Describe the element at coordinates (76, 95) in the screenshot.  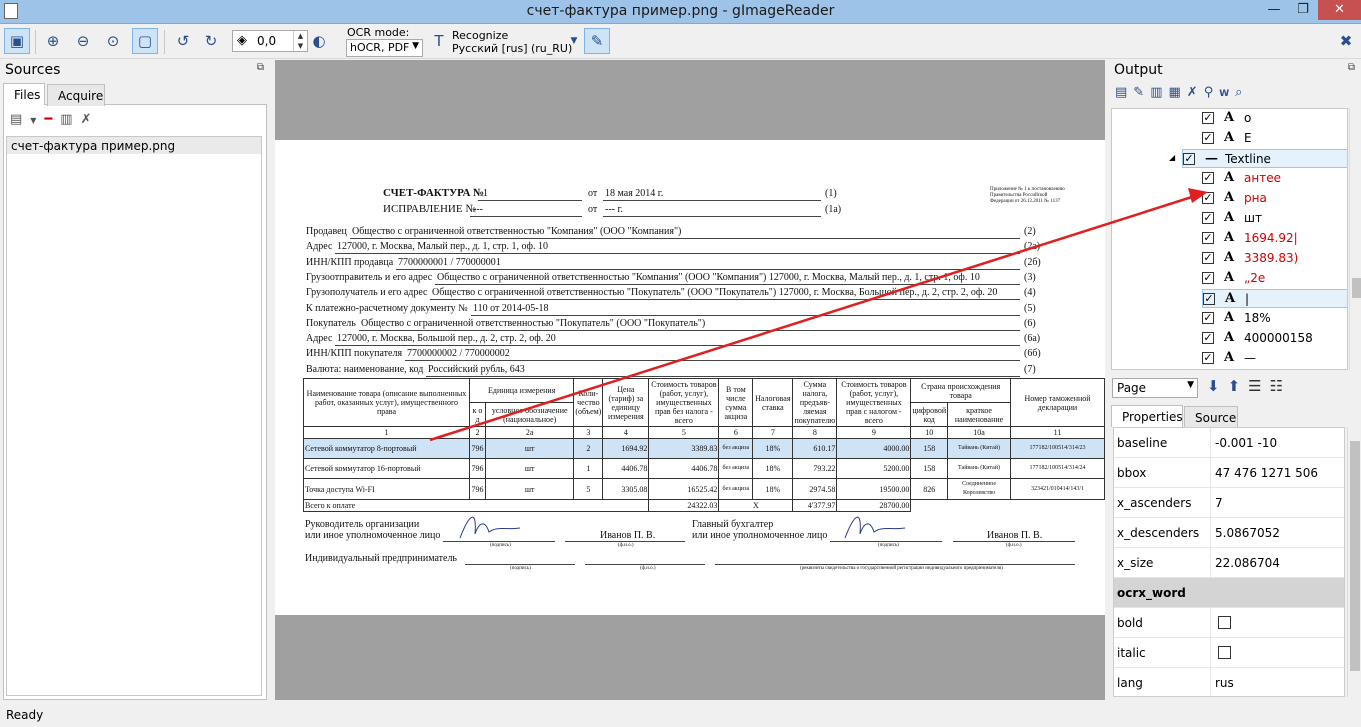
I see `tab-acquire: Acquire` at that location.